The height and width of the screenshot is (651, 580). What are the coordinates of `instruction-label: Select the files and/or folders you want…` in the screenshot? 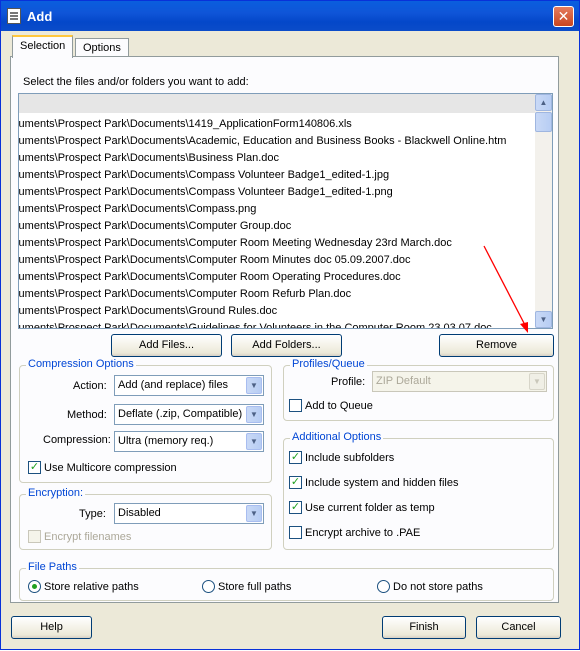 It's located at (136, 82).